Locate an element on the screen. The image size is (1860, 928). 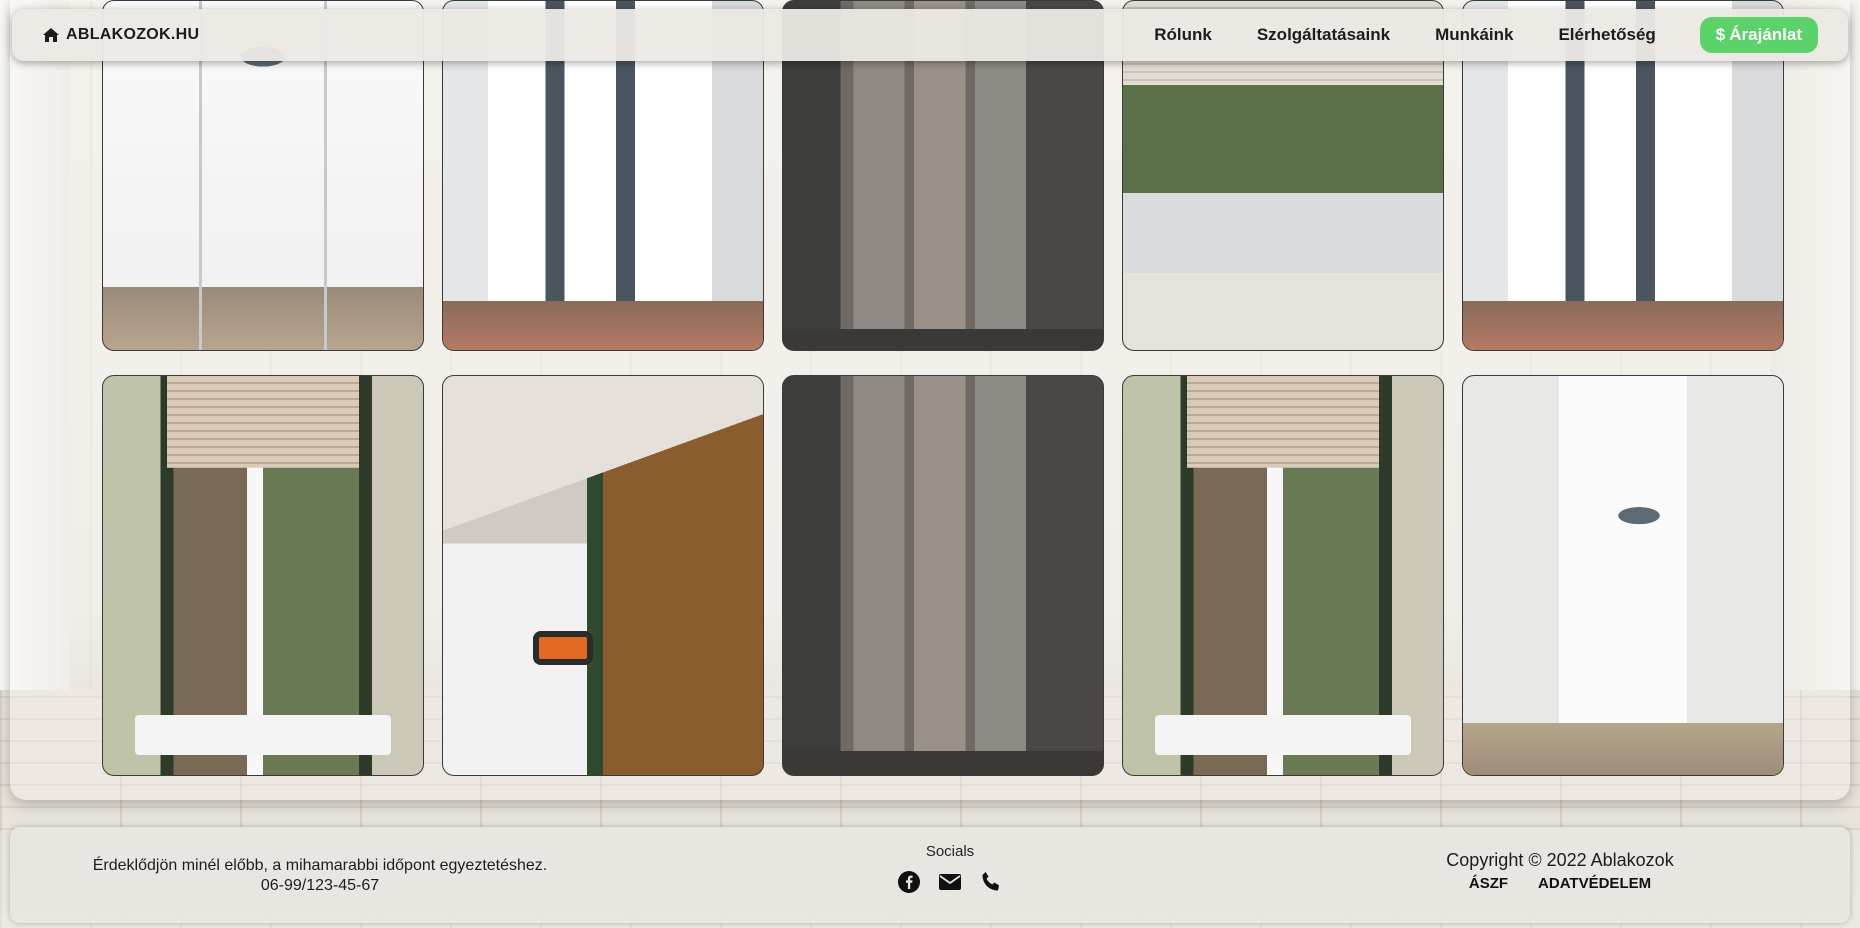
footer-phone: 06-99/123-45-67 is located at coordinates (320, 885).